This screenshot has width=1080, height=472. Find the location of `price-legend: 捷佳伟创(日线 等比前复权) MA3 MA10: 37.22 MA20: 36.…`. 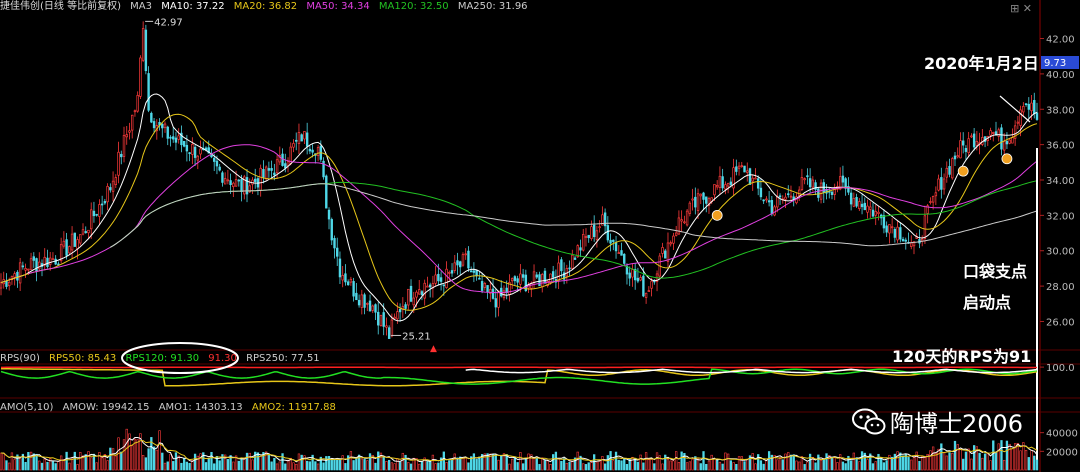

price-legend: 捷佳伟创(日线 等比前复权) MA3 MA10: 37.22 MA20: 36.… is located at coordinates (267, 7).